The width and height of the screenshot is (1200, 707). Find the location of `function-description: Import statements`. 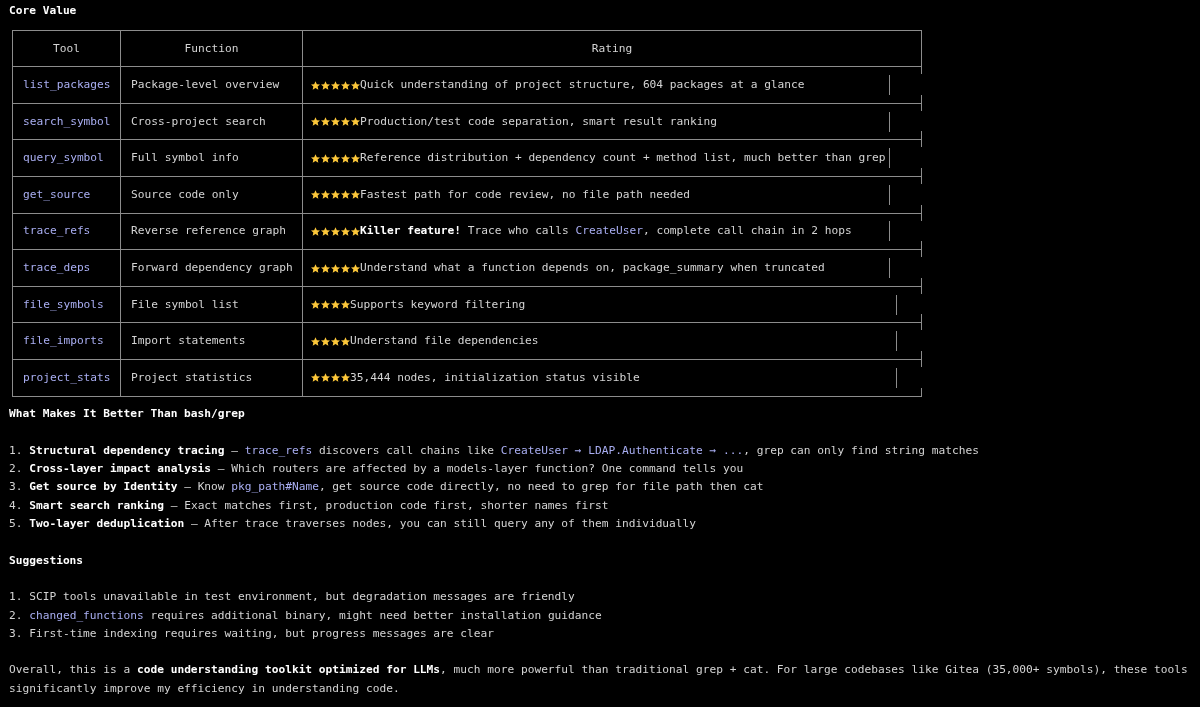

function-description: Import statements is located at coordinates (188, 341).